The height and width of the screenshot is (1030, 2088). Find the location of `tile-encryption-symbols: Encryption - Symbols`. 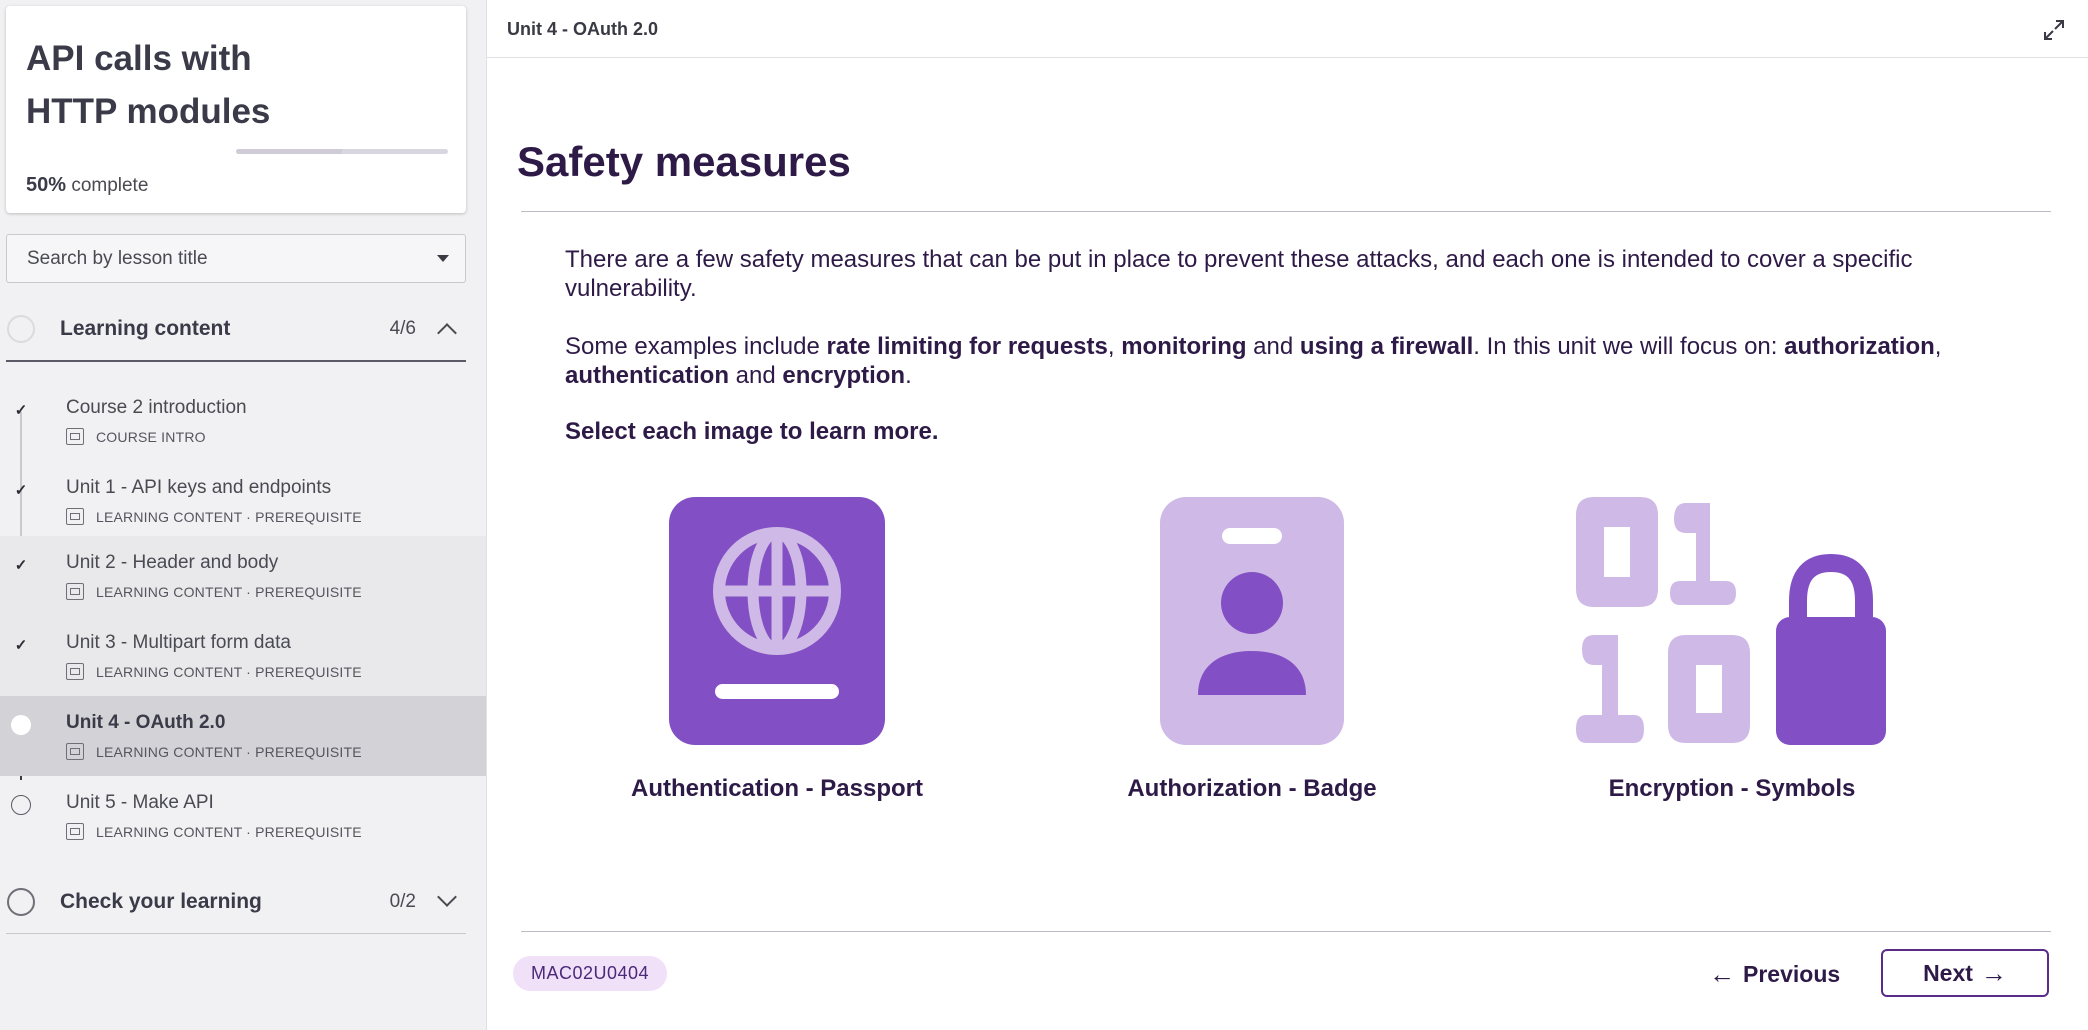

tile-encryption-symbols: Encryption - Symbols is located at coordinates (1732, 650).